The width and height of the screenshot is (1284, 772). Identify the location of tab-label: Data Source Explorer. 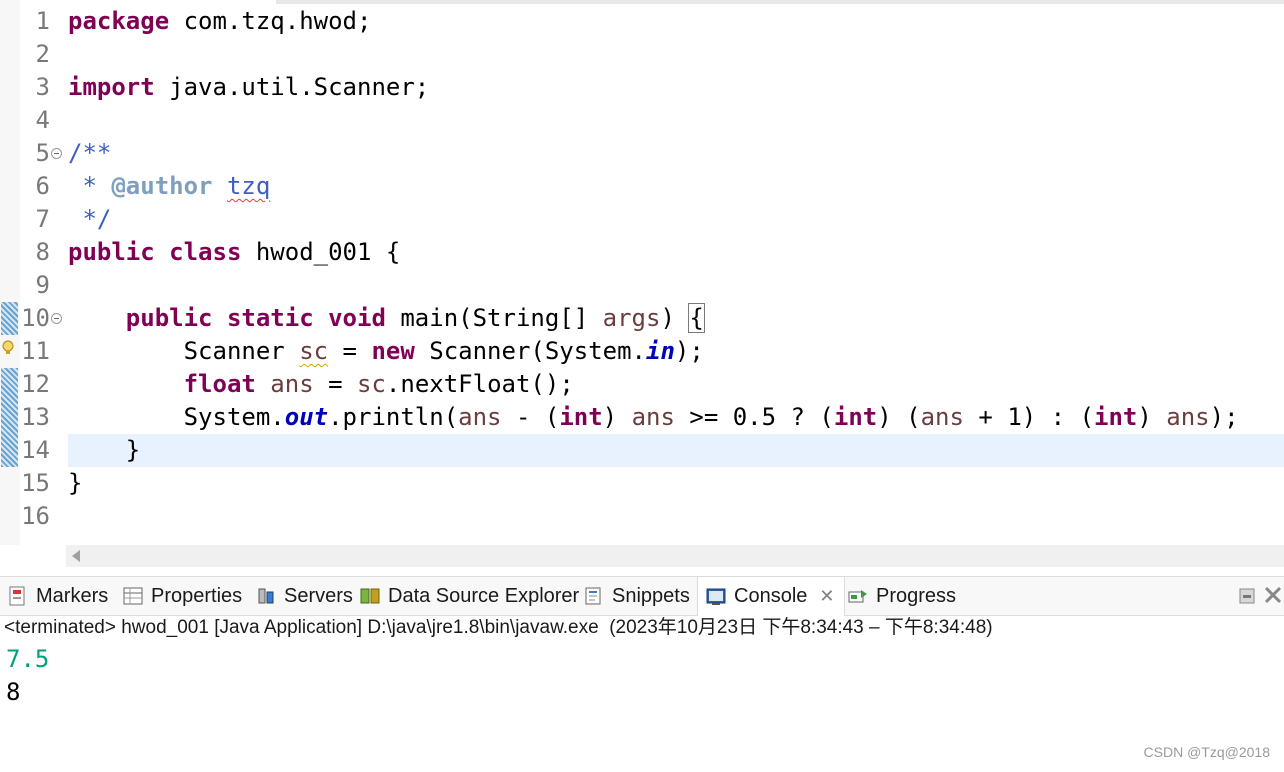
(484, 595).